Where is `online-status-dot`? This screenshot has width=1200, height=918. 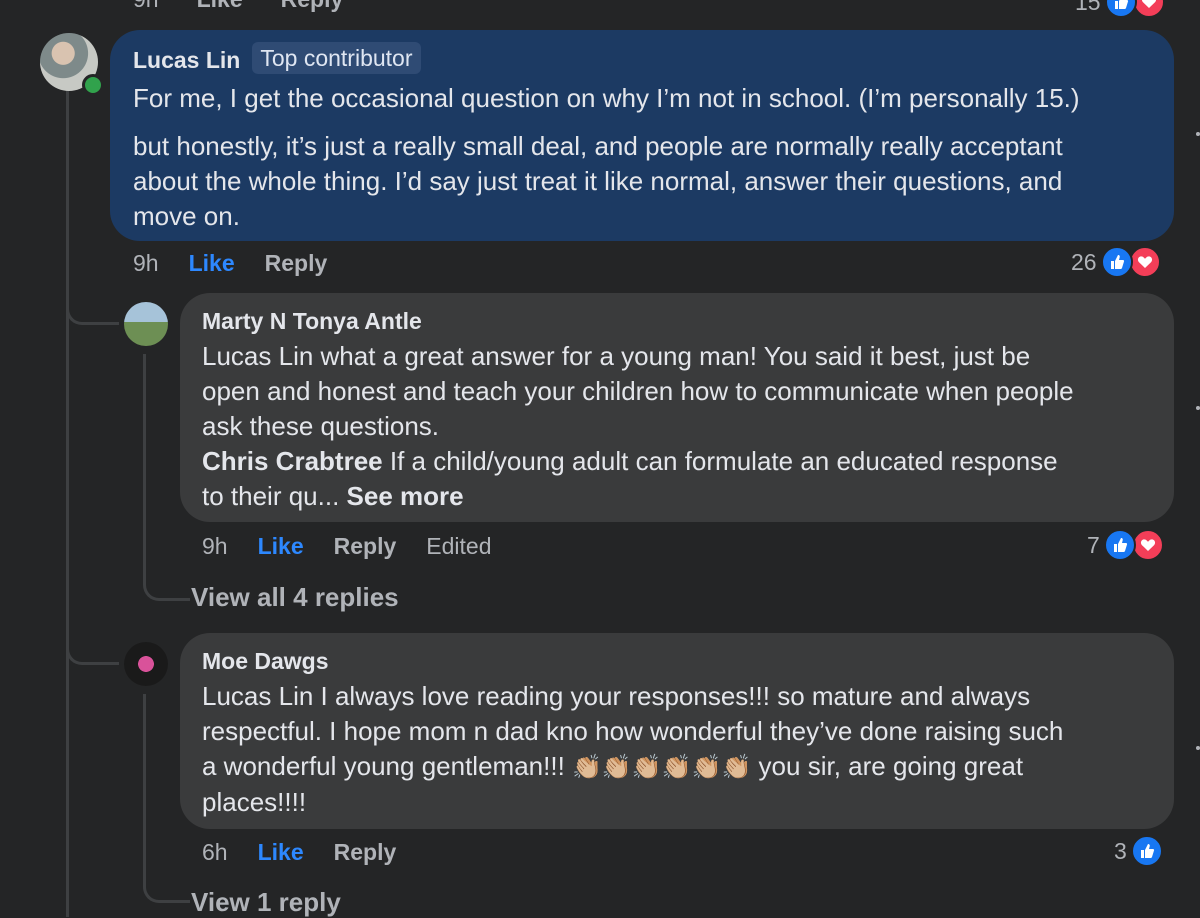
online-status-dot is located at coordinates (93, 85).